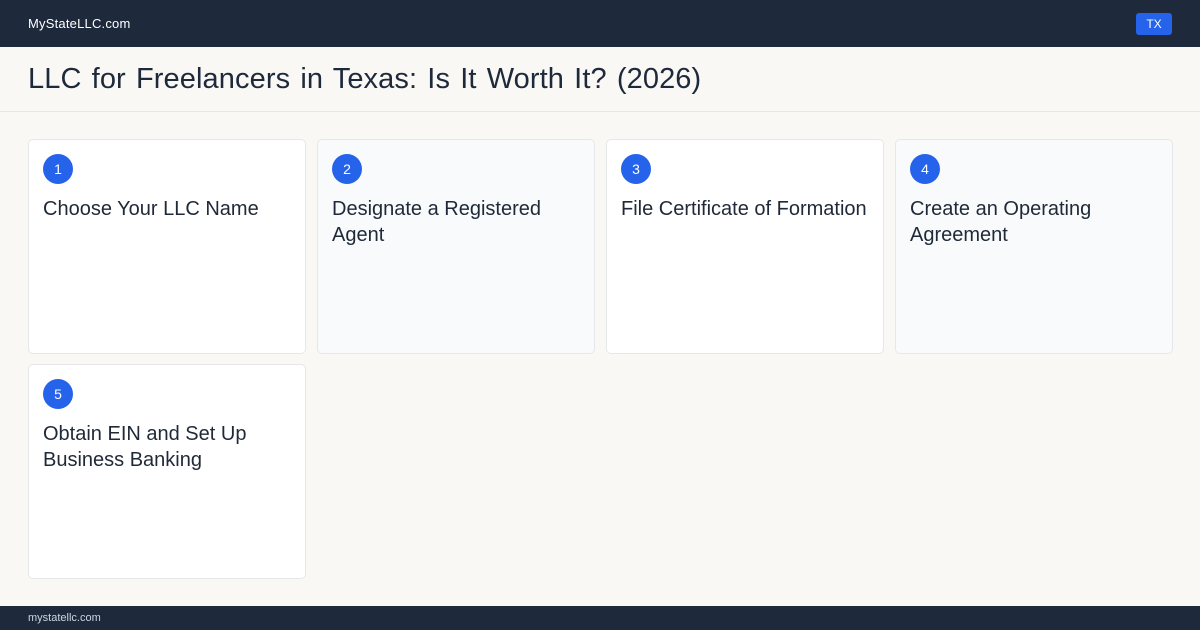 This screenshot has width=1200, height=630. Describe the element at coordinates (437, 222) in the screenshot. I see `step-title: Designate a Registered Agent` at that location.